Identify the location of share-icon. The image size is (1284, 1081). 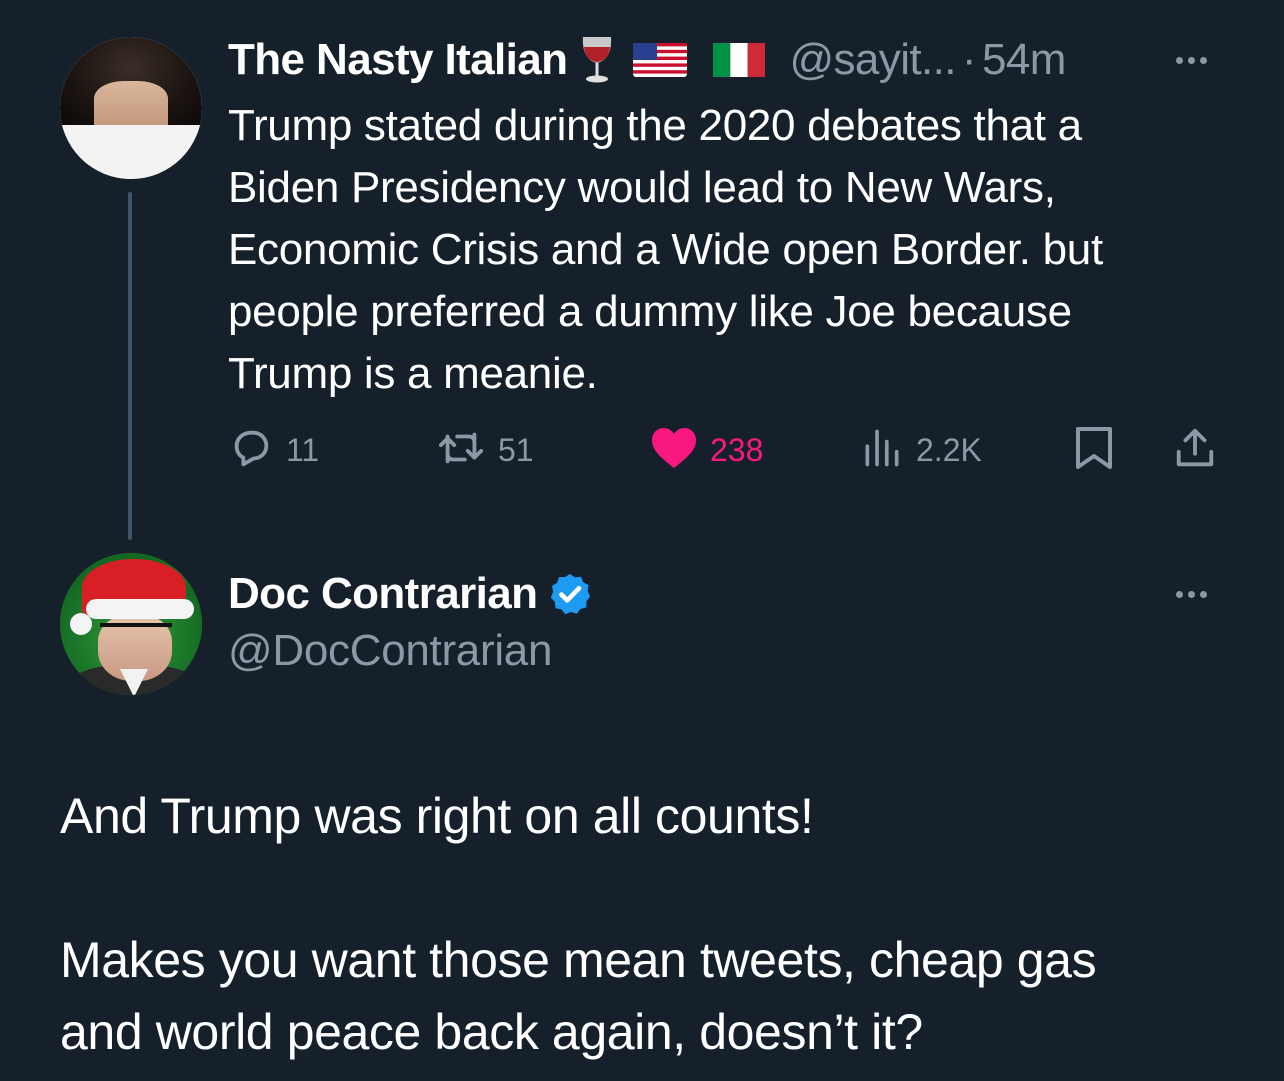
(1195, 450).